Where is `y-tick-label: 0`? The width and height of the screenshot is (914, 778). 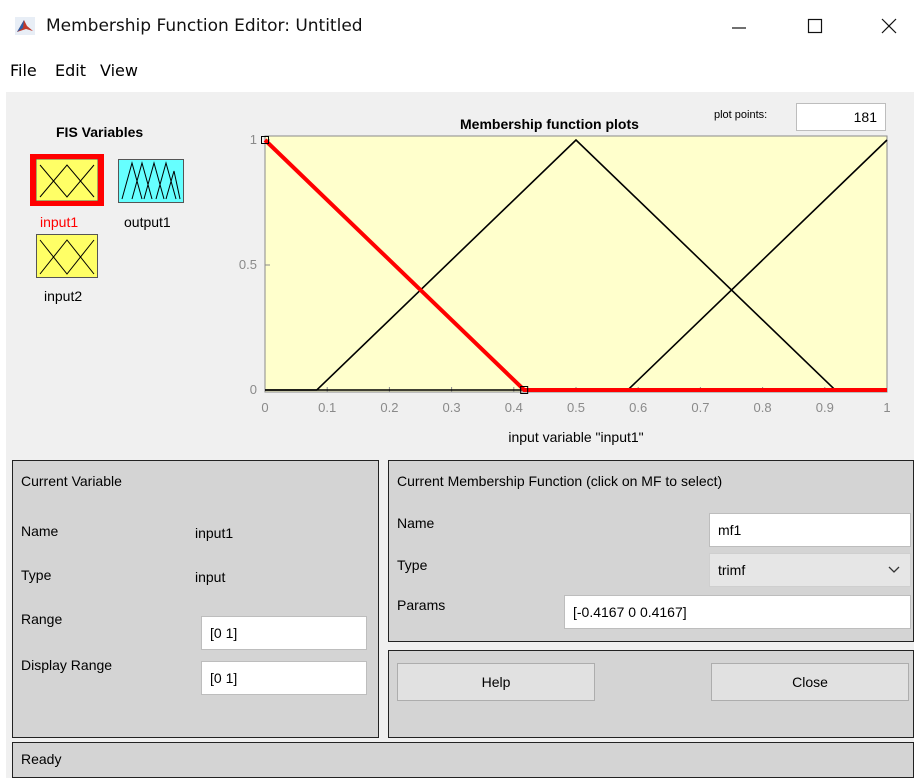 y-tick-label: 0 is located at coordinates (253, 389).